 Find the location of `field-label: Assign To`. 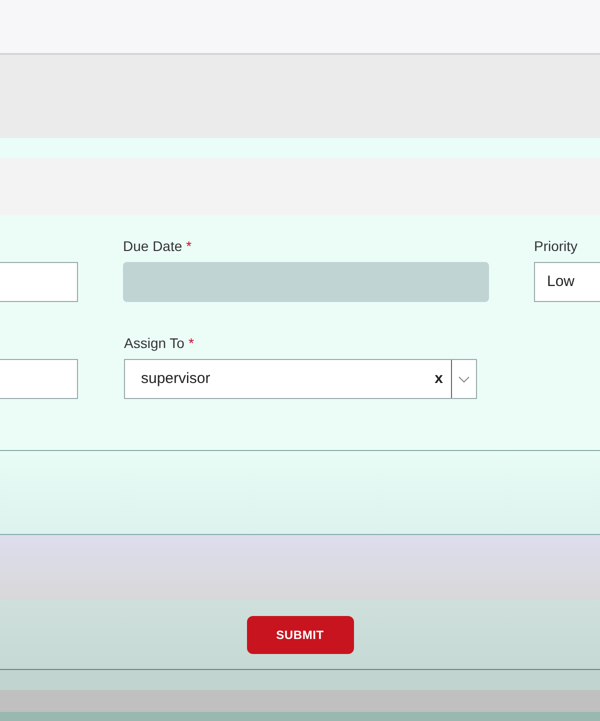

field-label: Assign To is located at coordinates (154, 343).